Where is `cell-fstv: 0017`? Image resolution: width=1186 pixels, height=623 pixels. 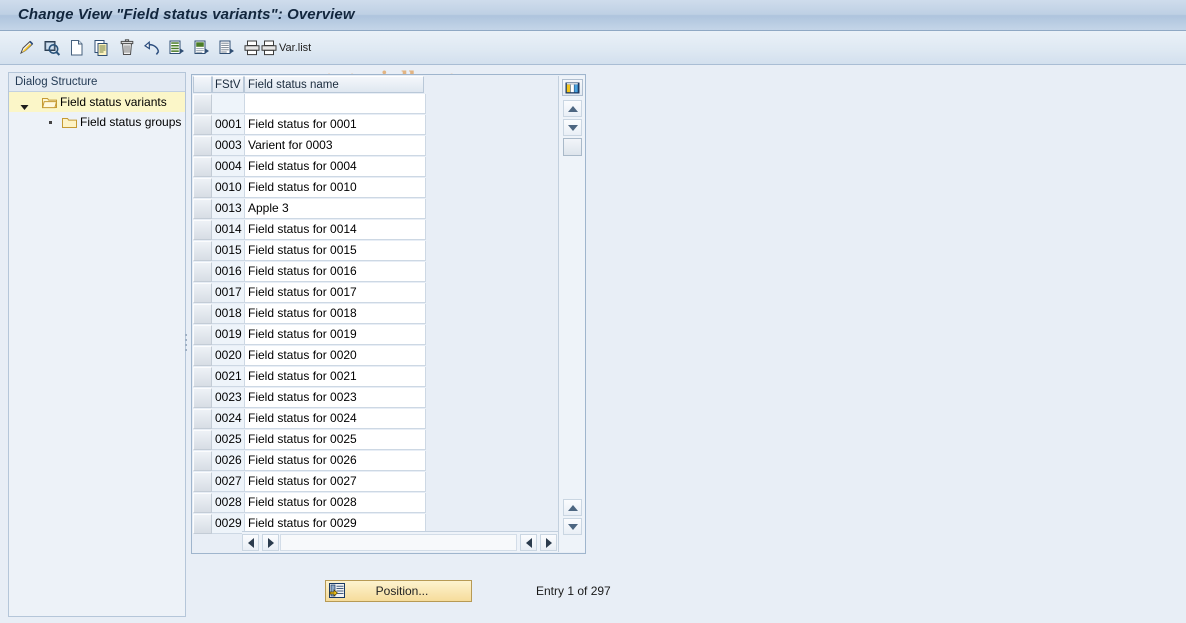
cell-fstv: 0017 is located at coordinates (228, 293).